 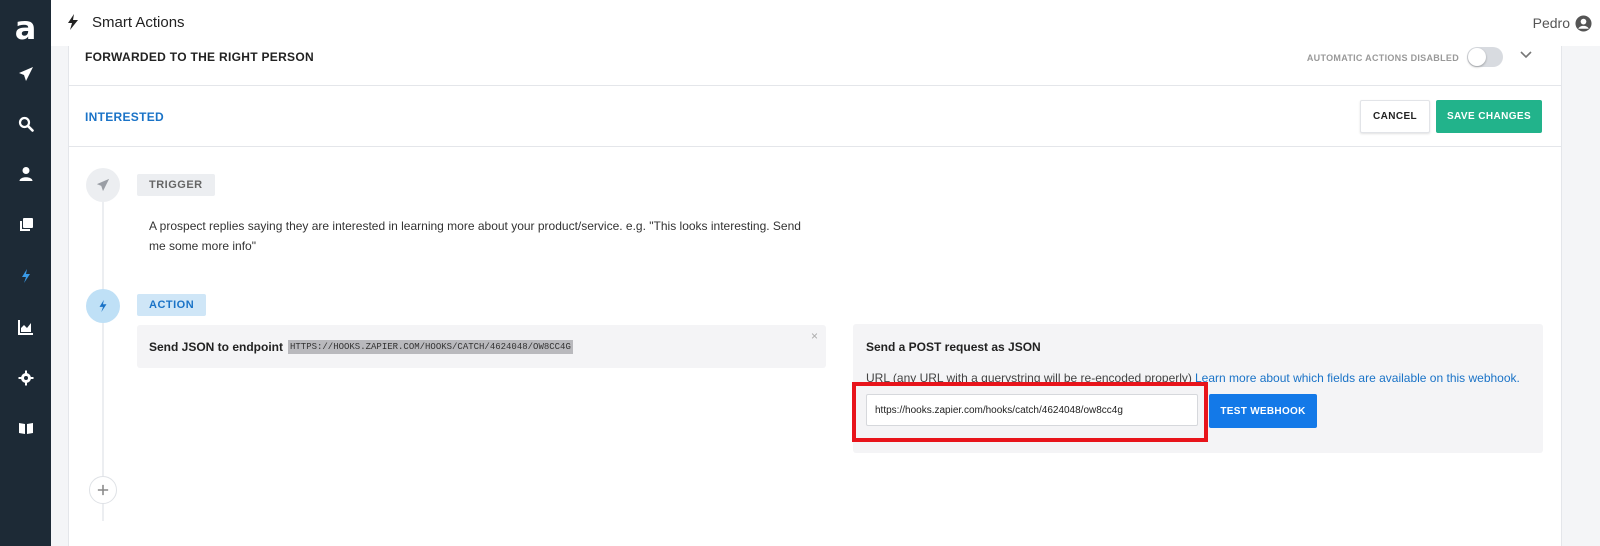 I want to click on user-icon, so click(x=25, y=174).